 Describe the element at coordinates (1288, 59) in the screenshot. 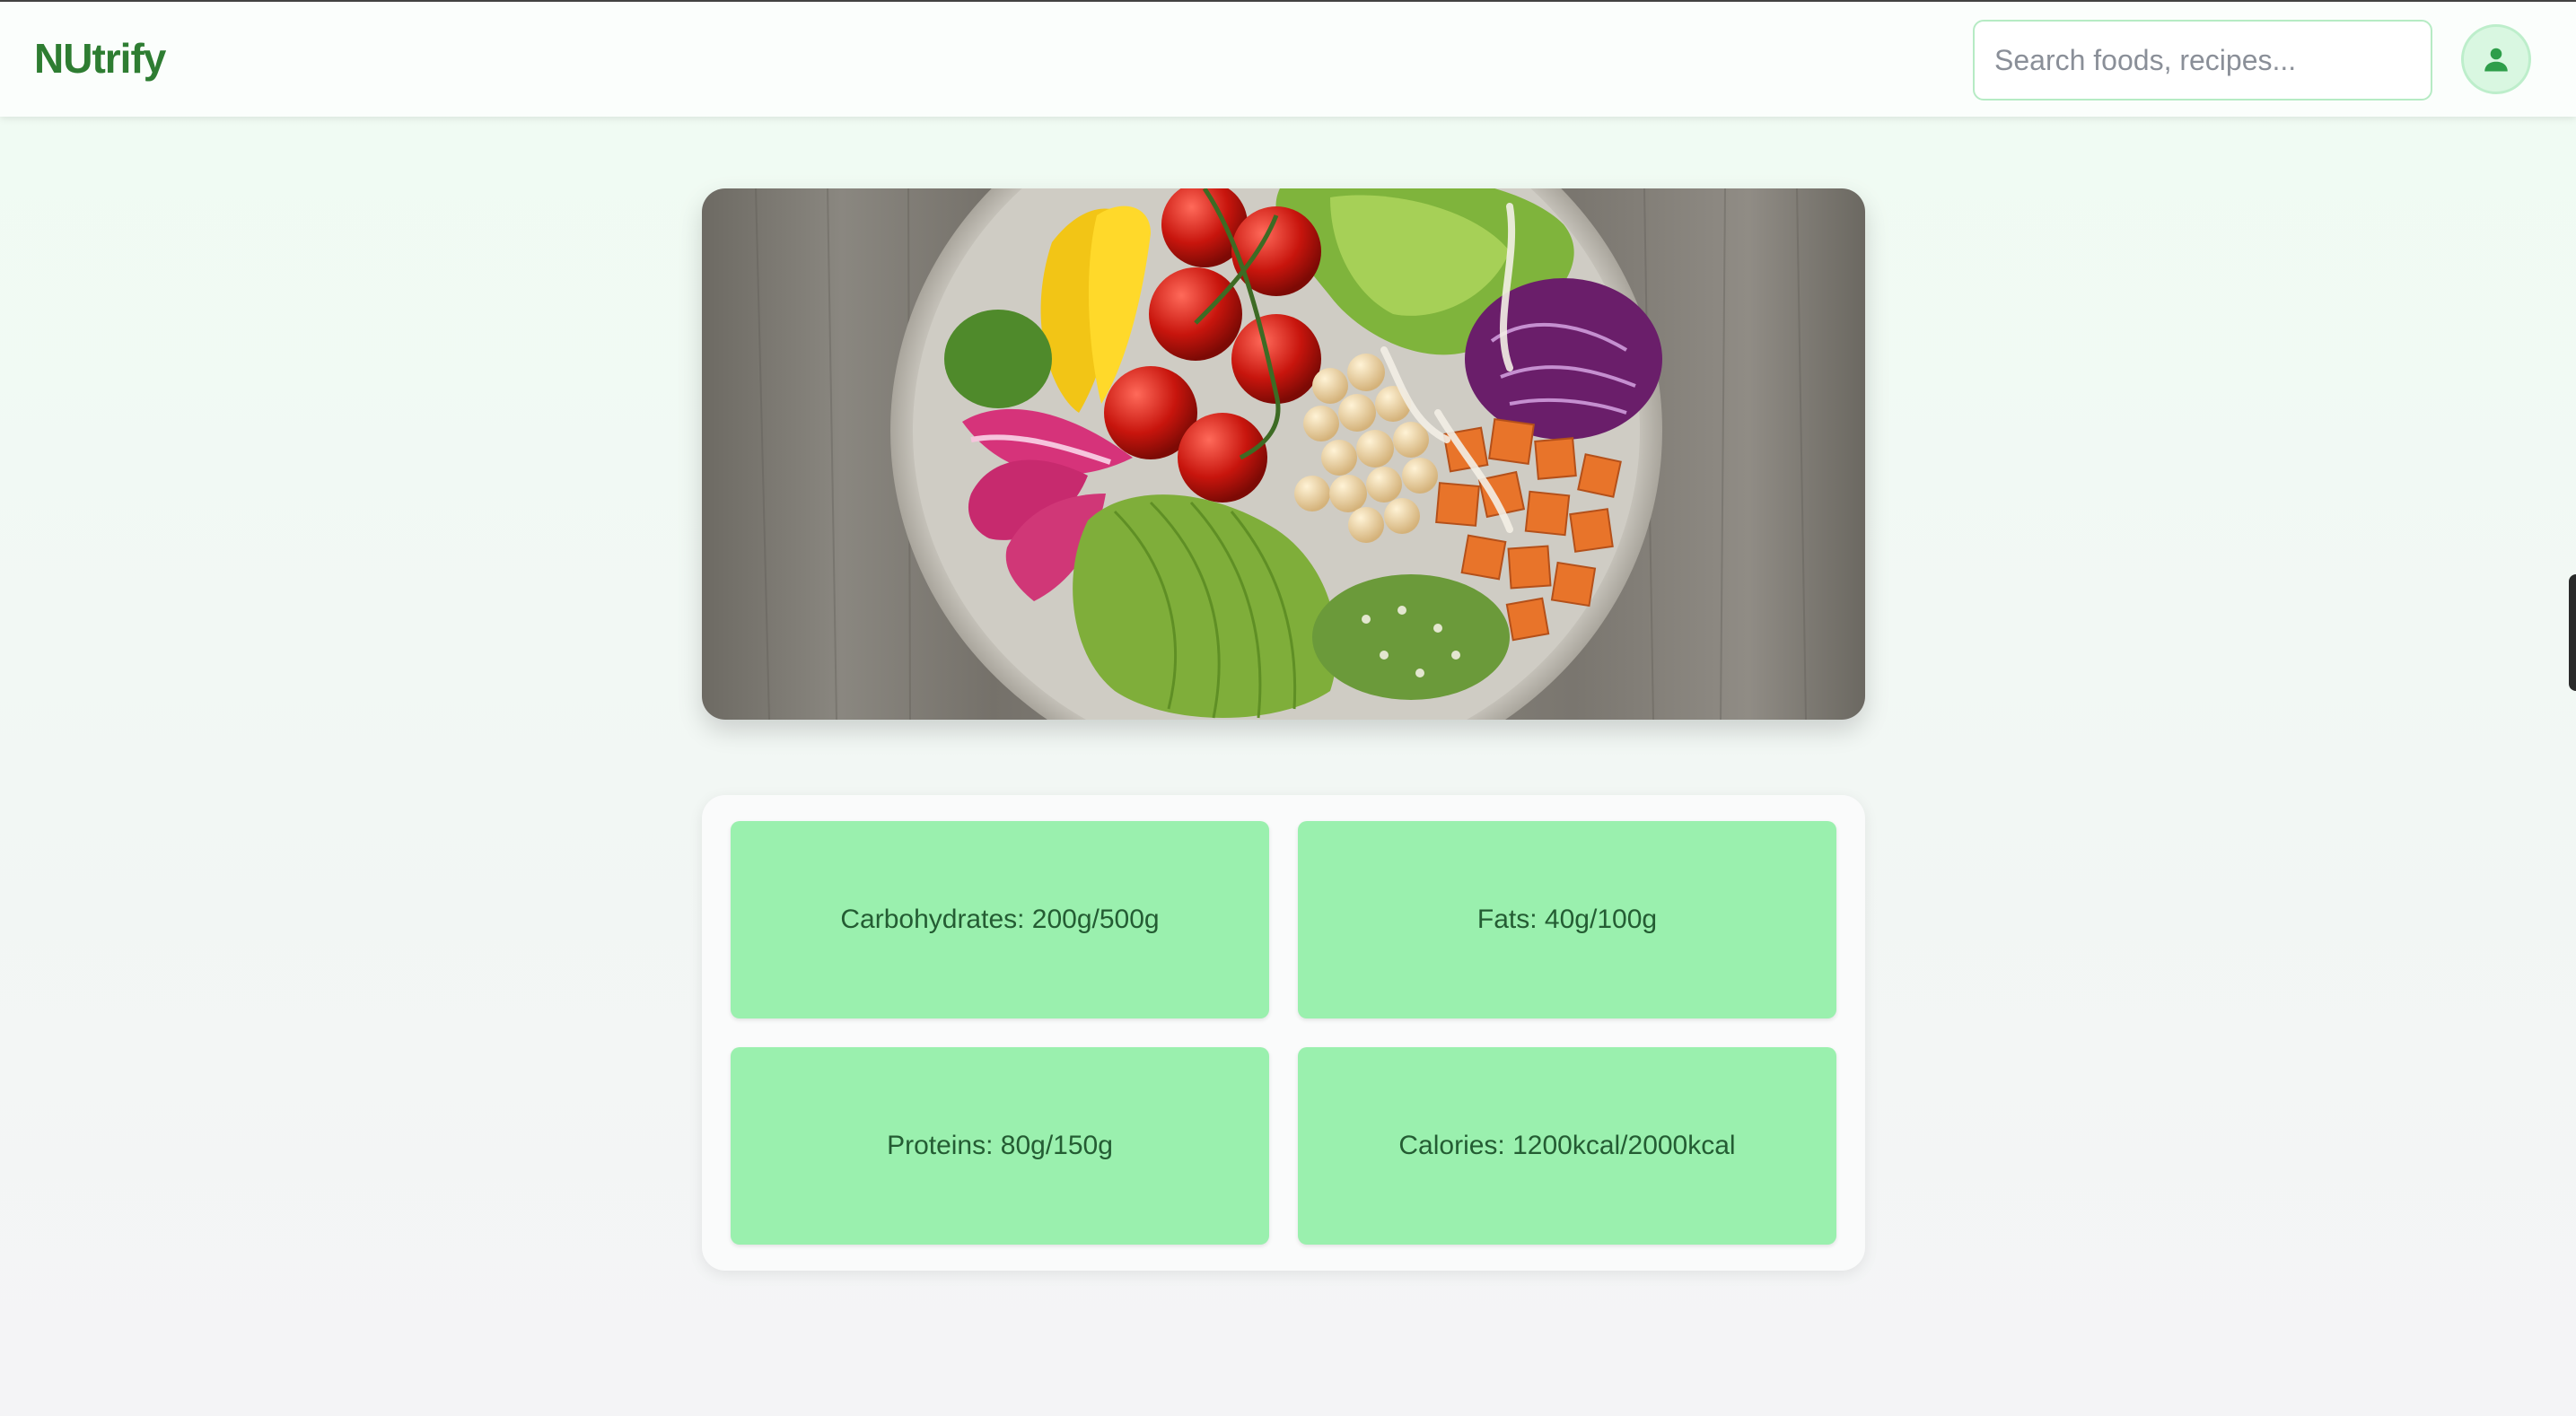

I see `app-header: NUtrify` at that location.